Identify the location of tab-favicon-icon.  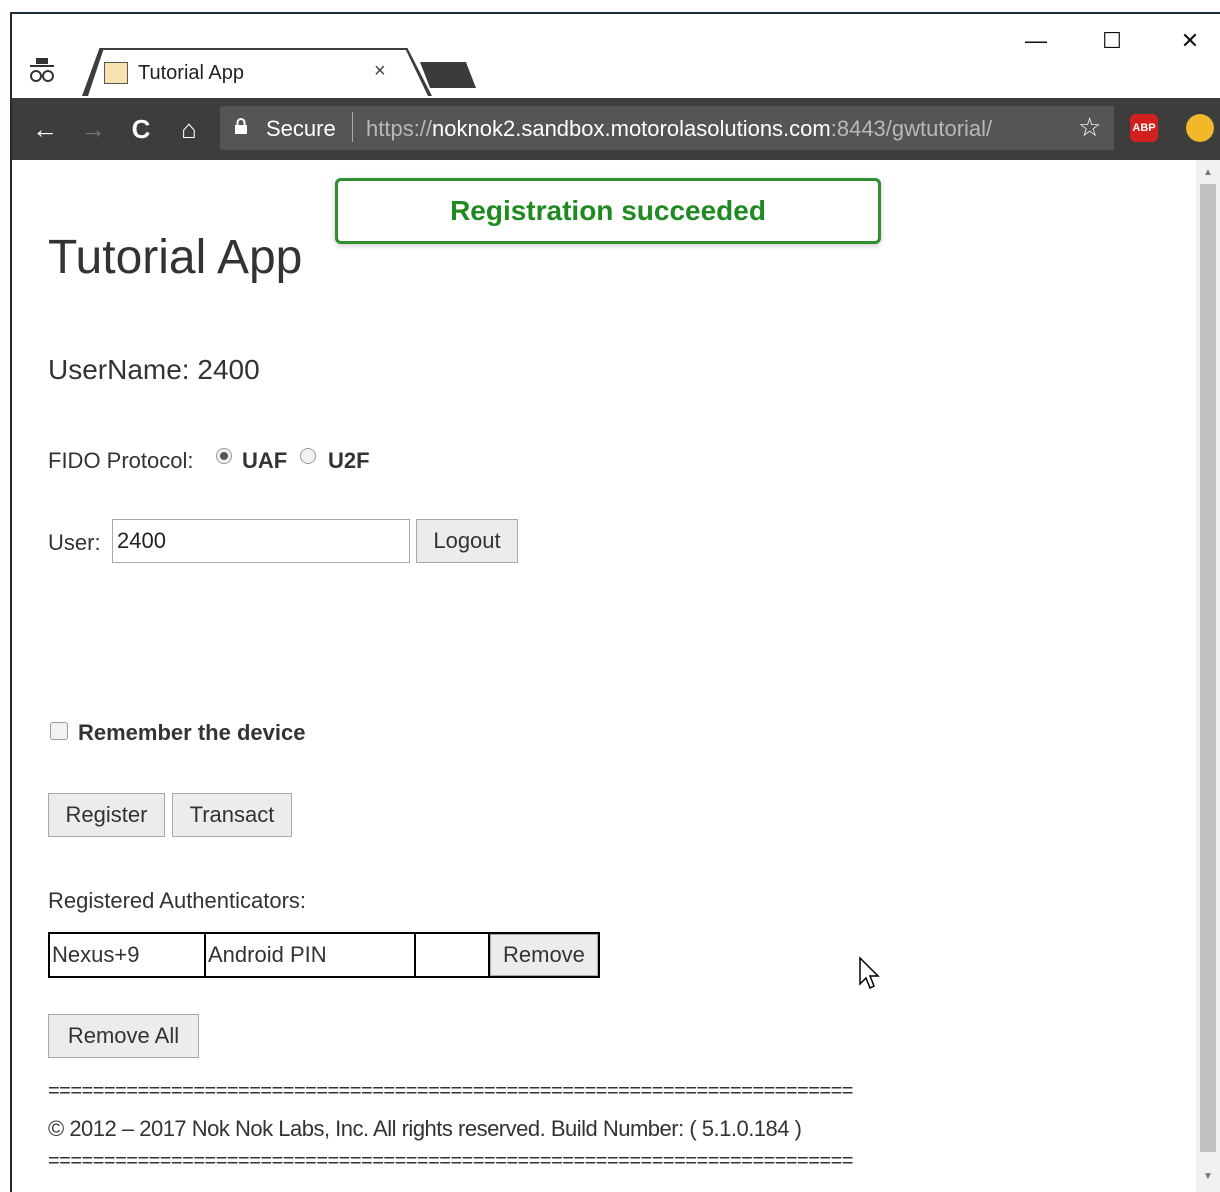
(116, 73).